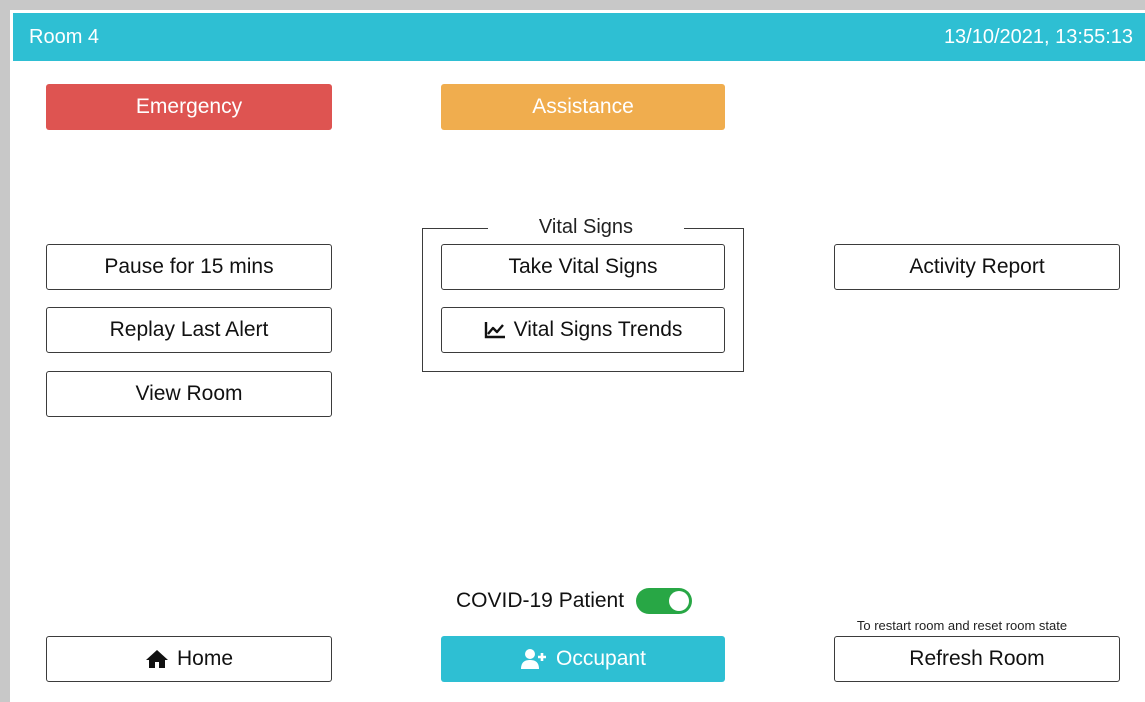  I want to click on activity-report-button: Activity Report, so click(977, 267).